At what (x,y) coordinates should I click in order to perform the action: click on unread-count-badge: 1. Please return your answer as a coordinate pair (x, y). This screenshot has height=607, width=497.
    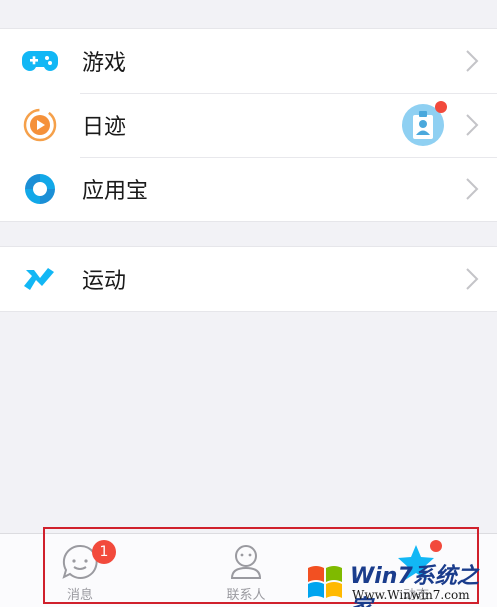
    Looking at the image, I should click on (104, 552).